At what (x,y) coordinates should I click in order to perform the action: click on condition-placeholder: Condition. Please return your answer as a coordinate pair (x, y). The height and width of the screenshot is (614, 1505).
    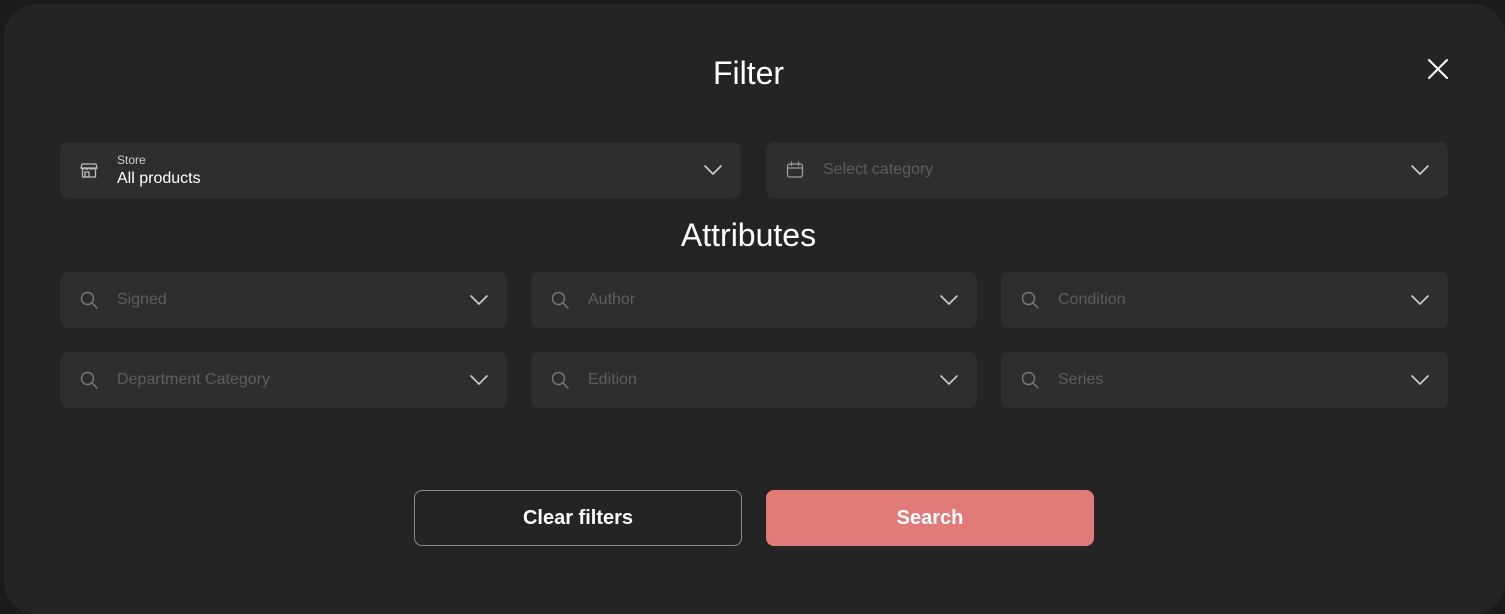
    Looking at the image, I should click on (1092, 299).